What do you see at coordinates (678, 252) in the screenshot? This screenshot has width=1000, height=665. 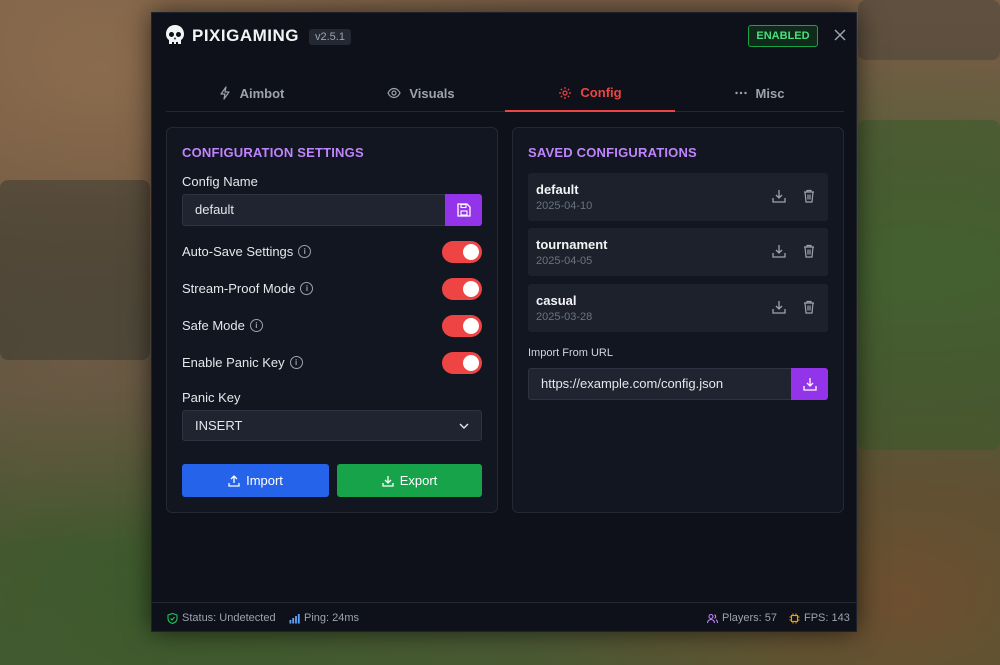 I see `saved-config-item: tournament 2025-04-05` at bounding box center [678, 252].